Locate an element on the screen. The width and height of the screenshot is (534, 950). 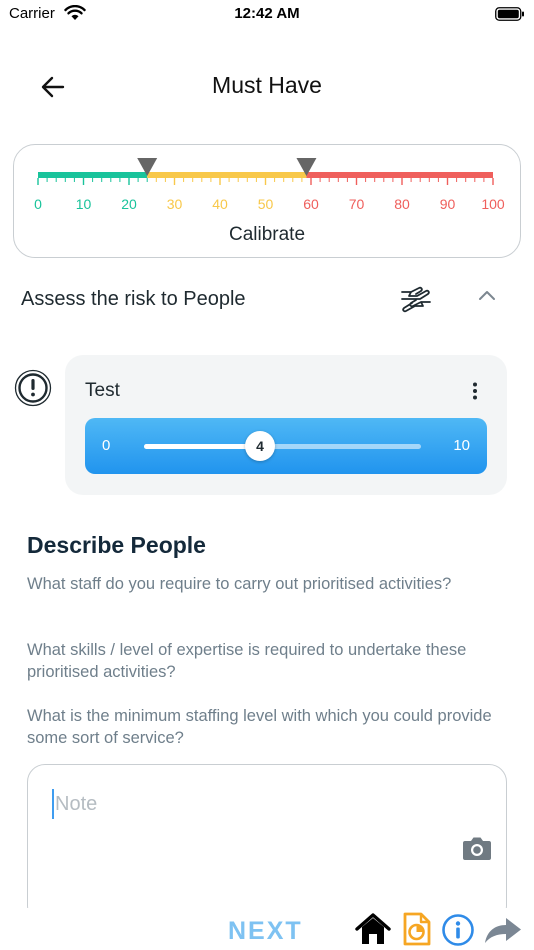
scale-tick-label: 80 is located at coordinates (402, 204).